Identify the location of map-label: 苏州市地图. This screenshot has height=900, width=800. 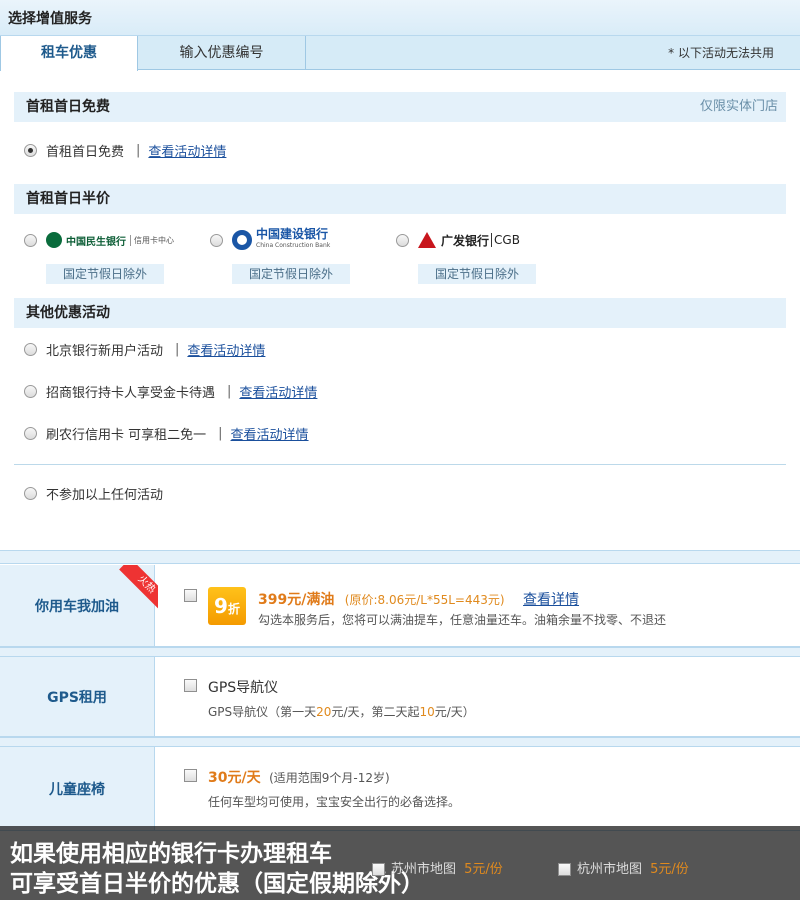
(424, 869).